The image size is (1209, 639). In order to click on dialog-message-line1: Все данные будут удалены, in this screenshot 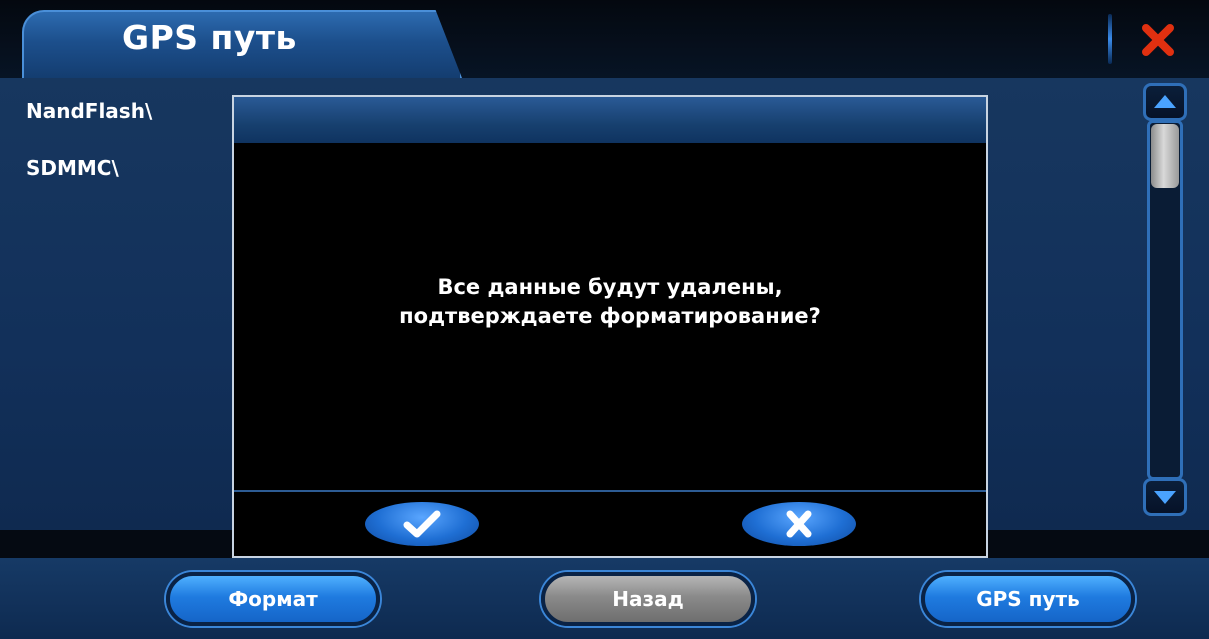, I will do `click(610, 287)`.